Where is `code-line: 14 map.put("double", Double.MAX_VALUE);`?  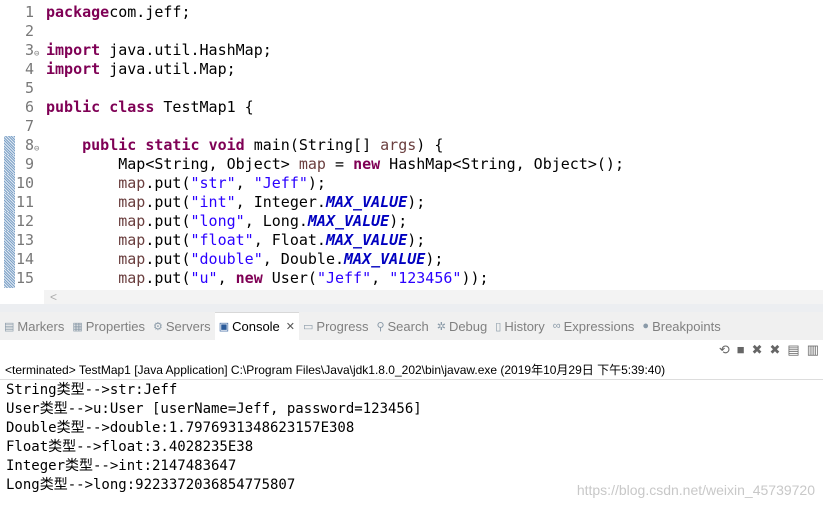 code-line: 14 map.put("double", Double.MAX_VALUE); is located at coordinates (411, 259).